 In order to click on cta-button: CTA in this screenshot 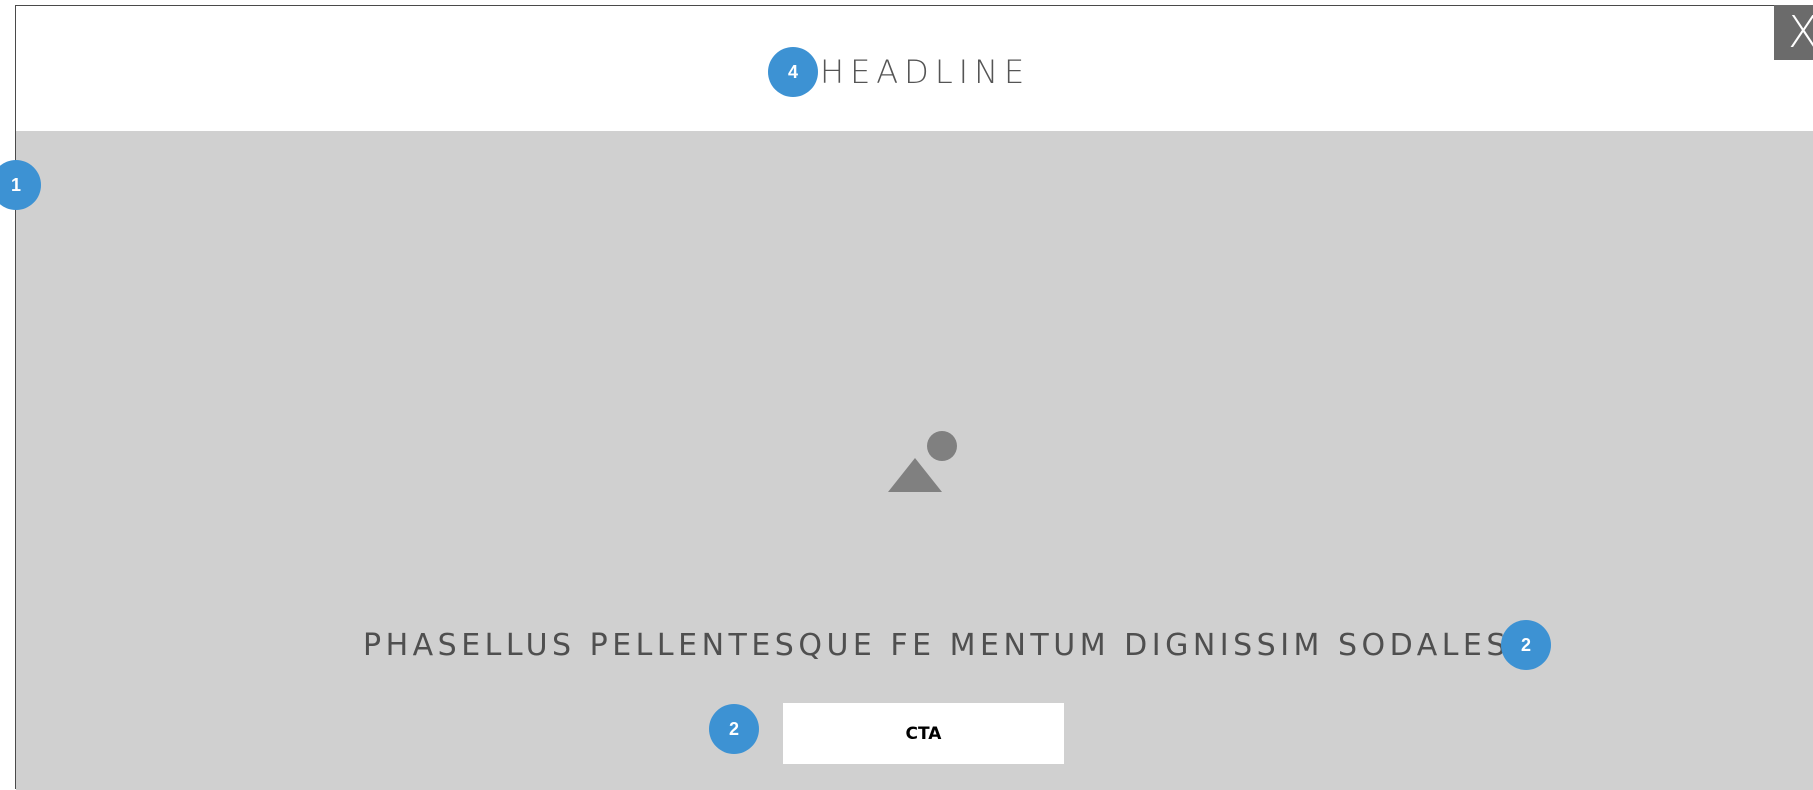, I will do `click(923, 733)`.